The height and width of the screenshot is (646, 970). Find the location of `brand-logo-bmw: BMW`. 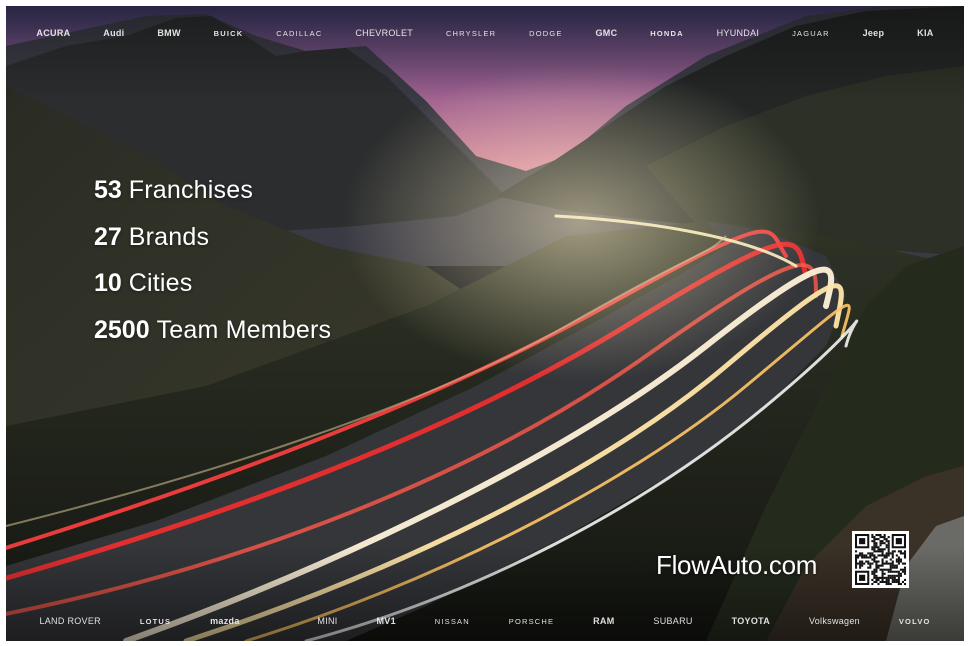

brand-logo-bmw: BMW is located at coordinates (169, 33).